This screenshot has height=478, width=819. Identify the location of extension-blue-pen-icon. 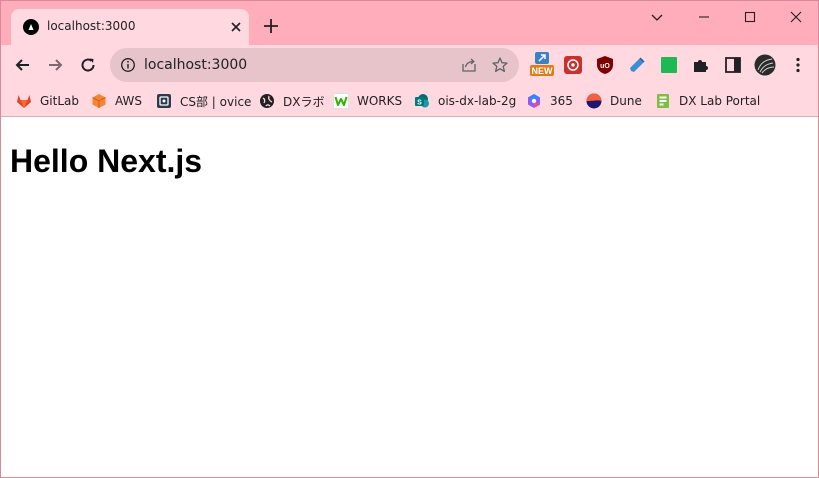
(637, 65).